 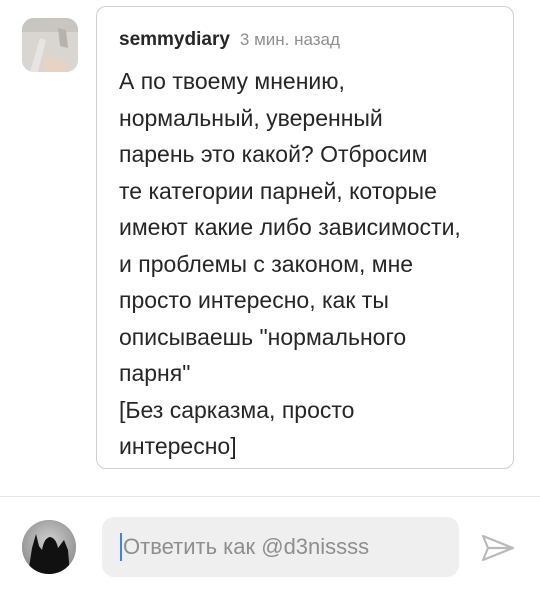 I want to click on send-icon, so click(x=498, y=548).